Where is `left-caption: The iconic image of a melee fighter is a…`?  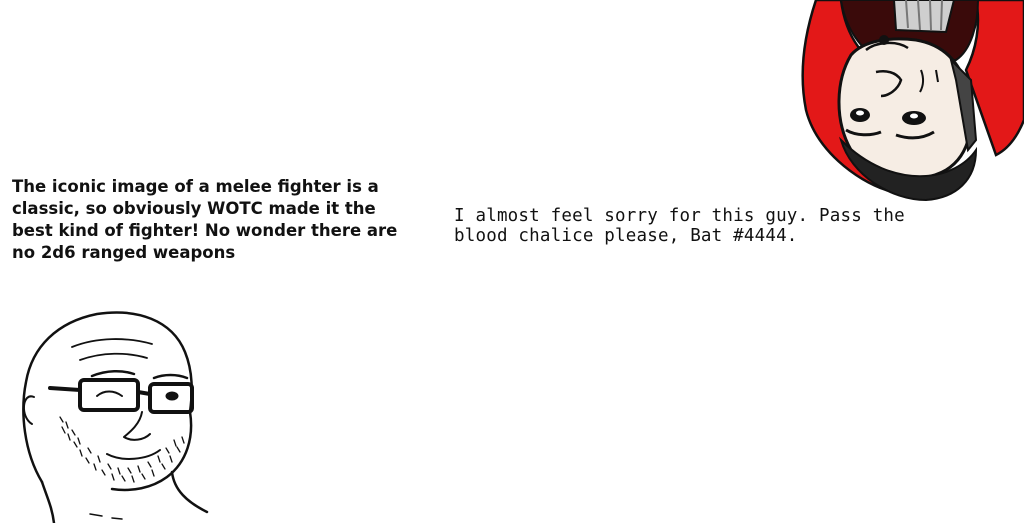 left-caption: The iconic image of a melee fighter is a… is located at coordinates (205, 219).